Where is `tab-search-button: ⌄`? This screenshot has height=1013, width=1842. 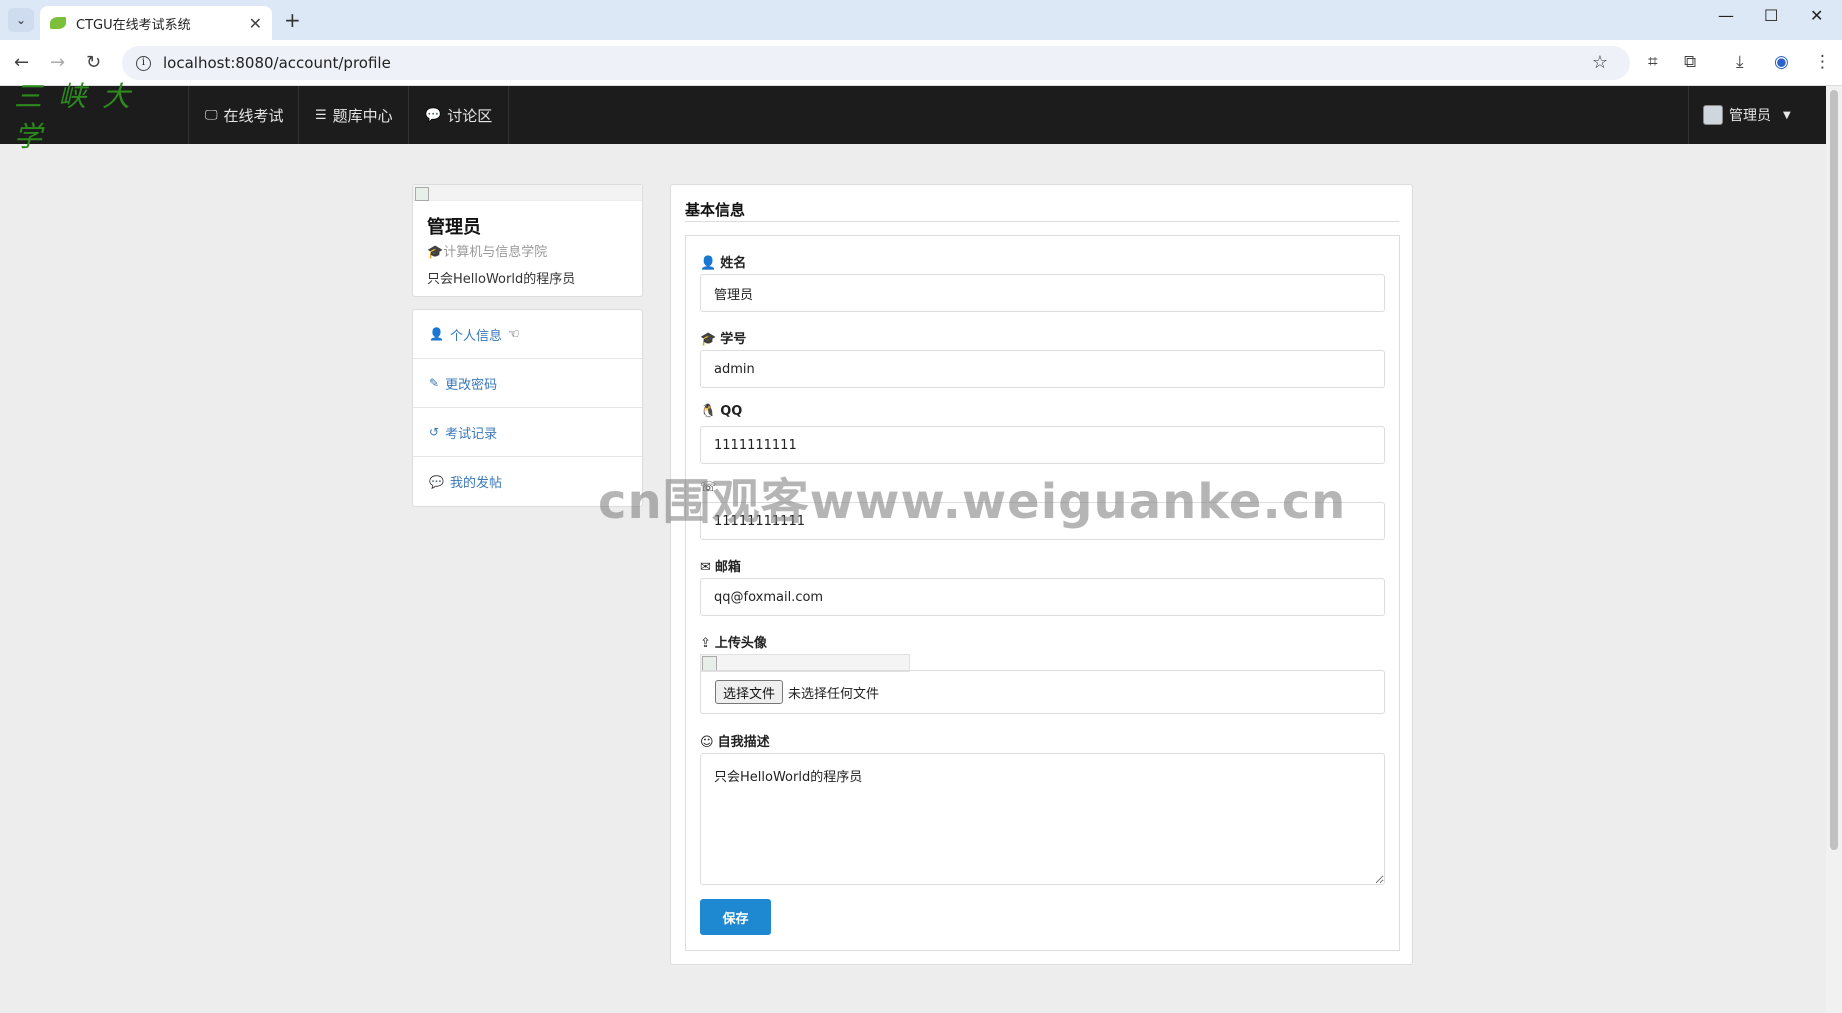
tab-search-button: ⌄ is located at coordinates (21, 20).